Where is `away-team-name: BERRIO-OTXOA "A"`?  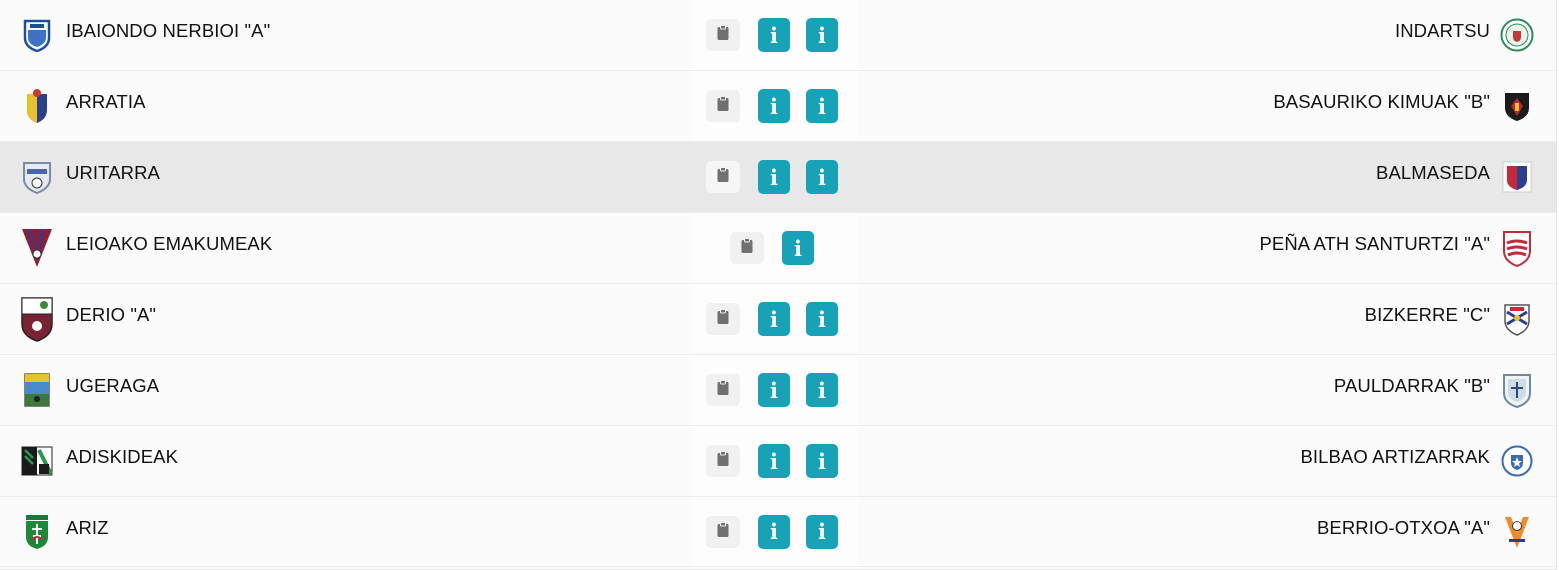 away-team-name: BERRIO-OTXOA "A" is located at coordinates (1403, 527).